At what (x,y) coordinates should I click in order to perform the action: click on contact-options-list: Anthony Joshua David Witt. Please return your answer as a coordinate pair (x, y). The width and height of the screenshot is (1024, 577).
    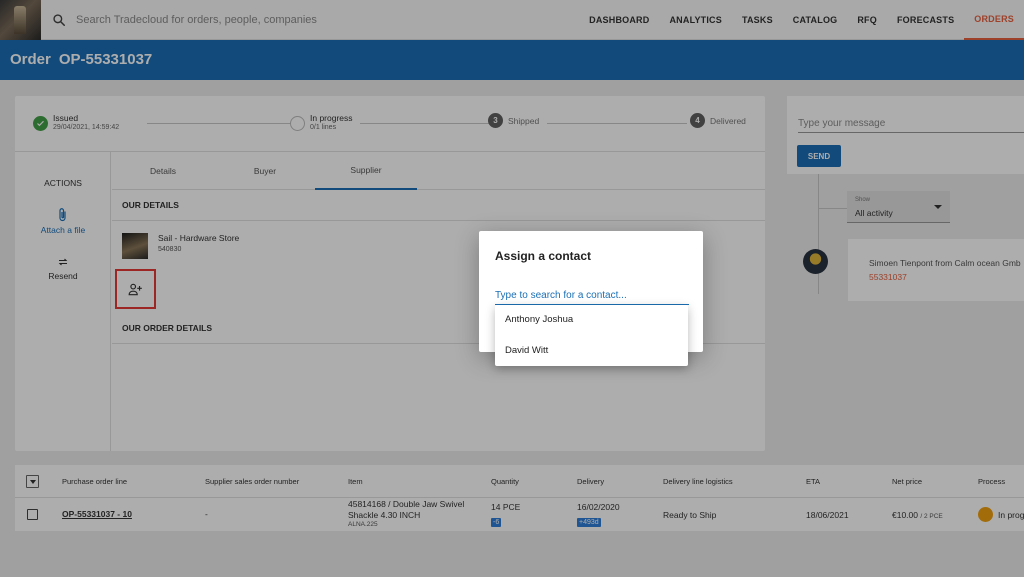
    Looking at the image, I should click on (591, 335).